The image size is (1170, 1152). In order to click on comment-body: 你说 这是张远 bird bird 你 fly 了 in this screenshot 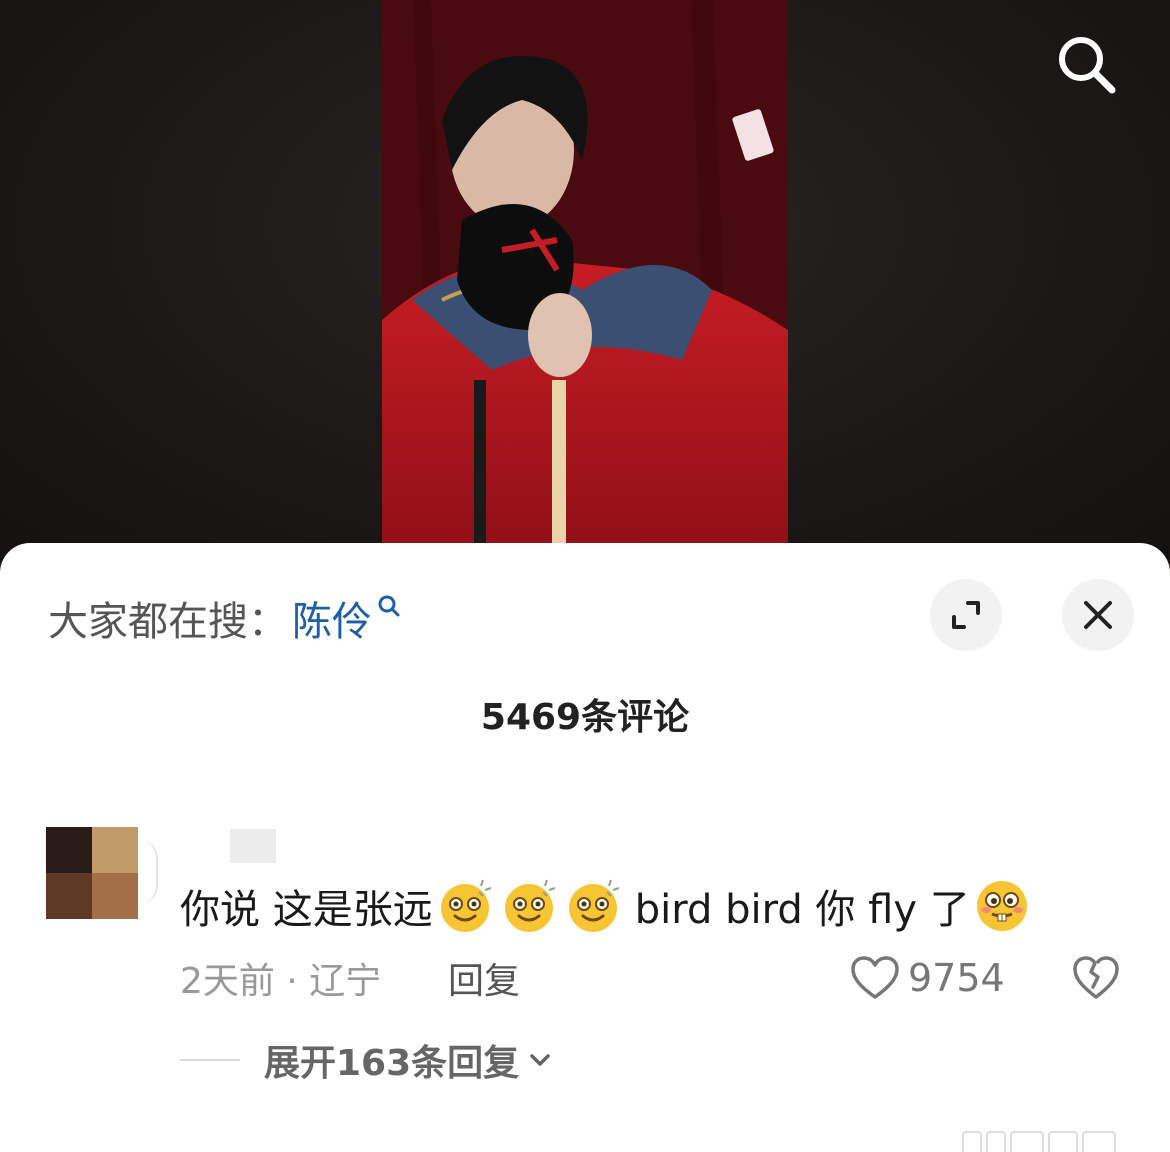, I will do `click(607, 906)`.